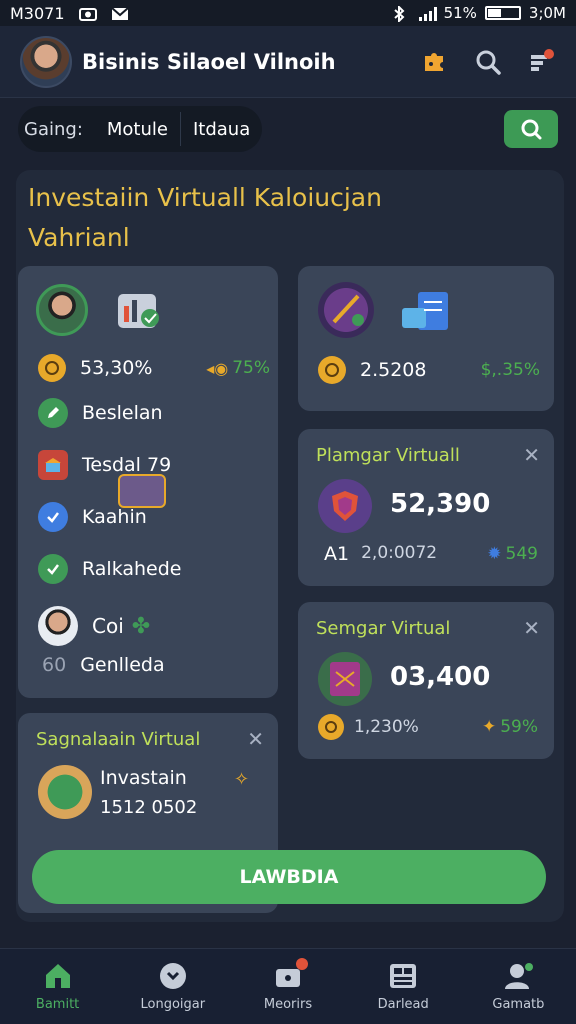 This screenshot has height=1024, width=576. I want to click on footer-label: Genlleda, so click(122, 665).